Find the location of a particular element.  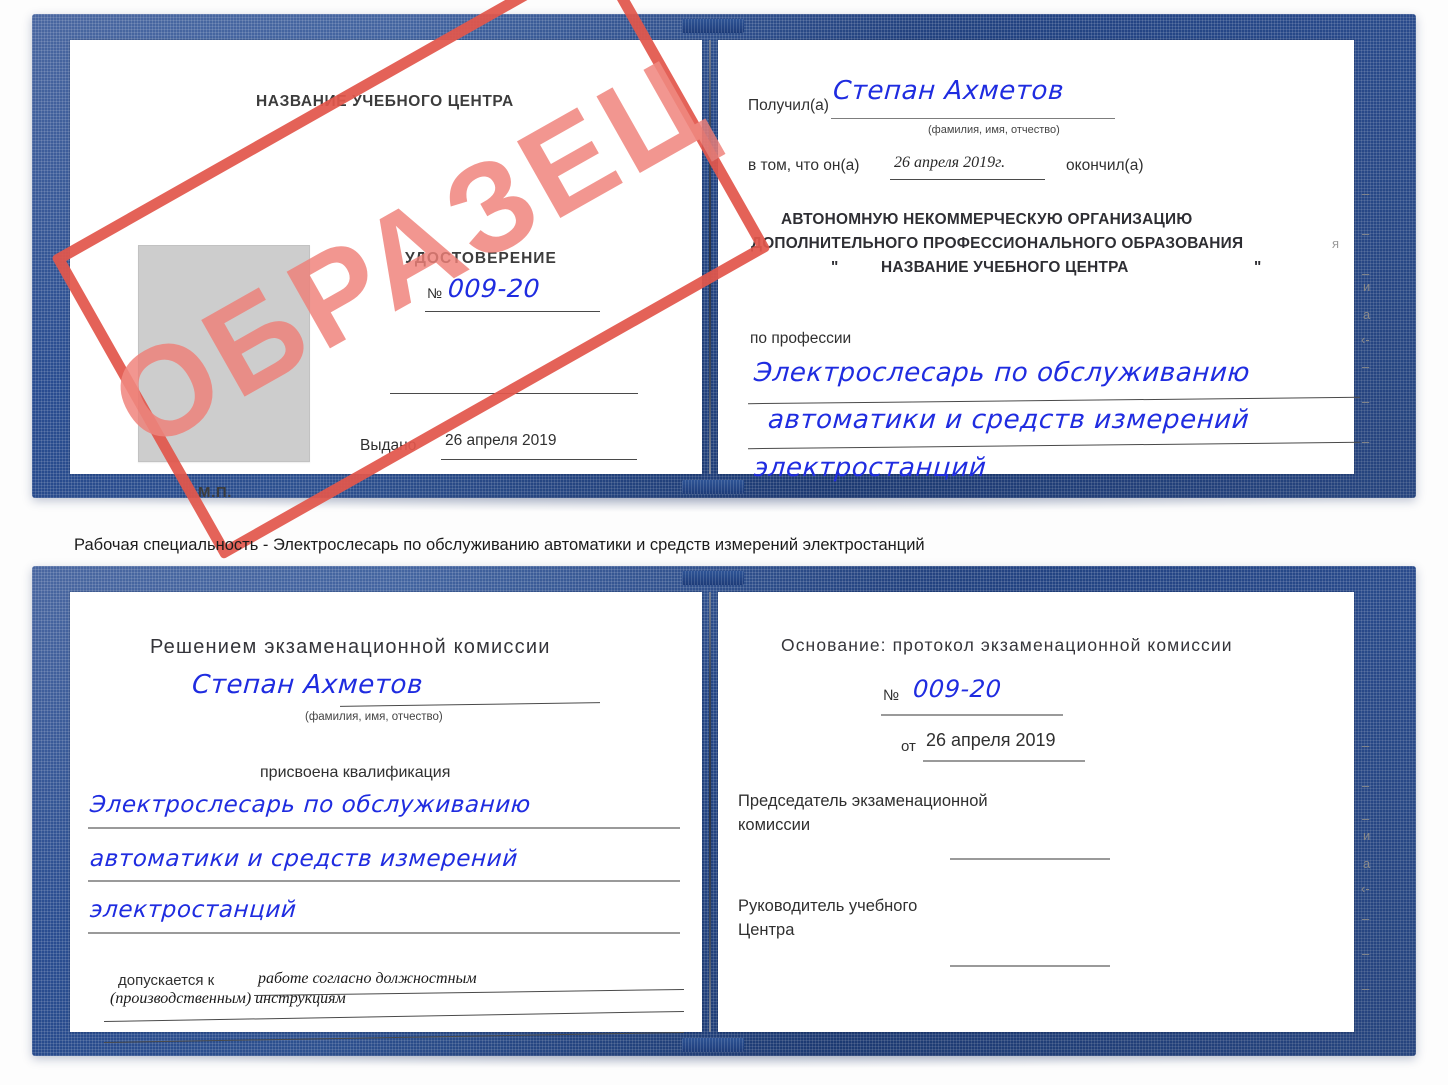

doc2-edge-artifact-9: – is located at coordinates (1366, 988).